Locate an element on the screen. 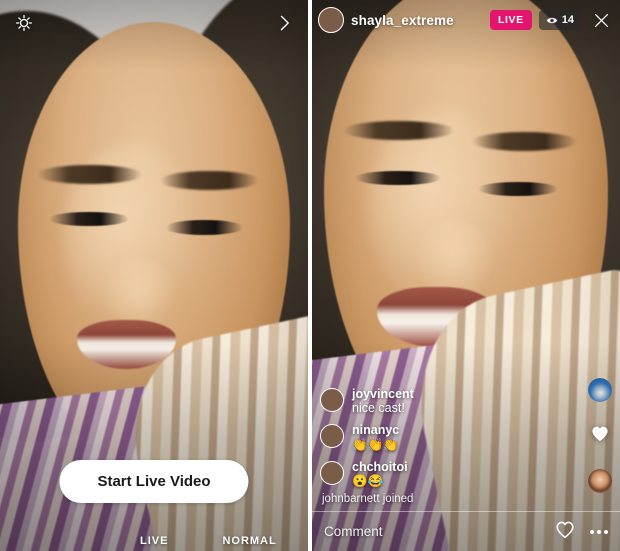 The width and height of the screenshot is (620, 551). live-status-badge: LIVE is located at coordinates (511, 20).